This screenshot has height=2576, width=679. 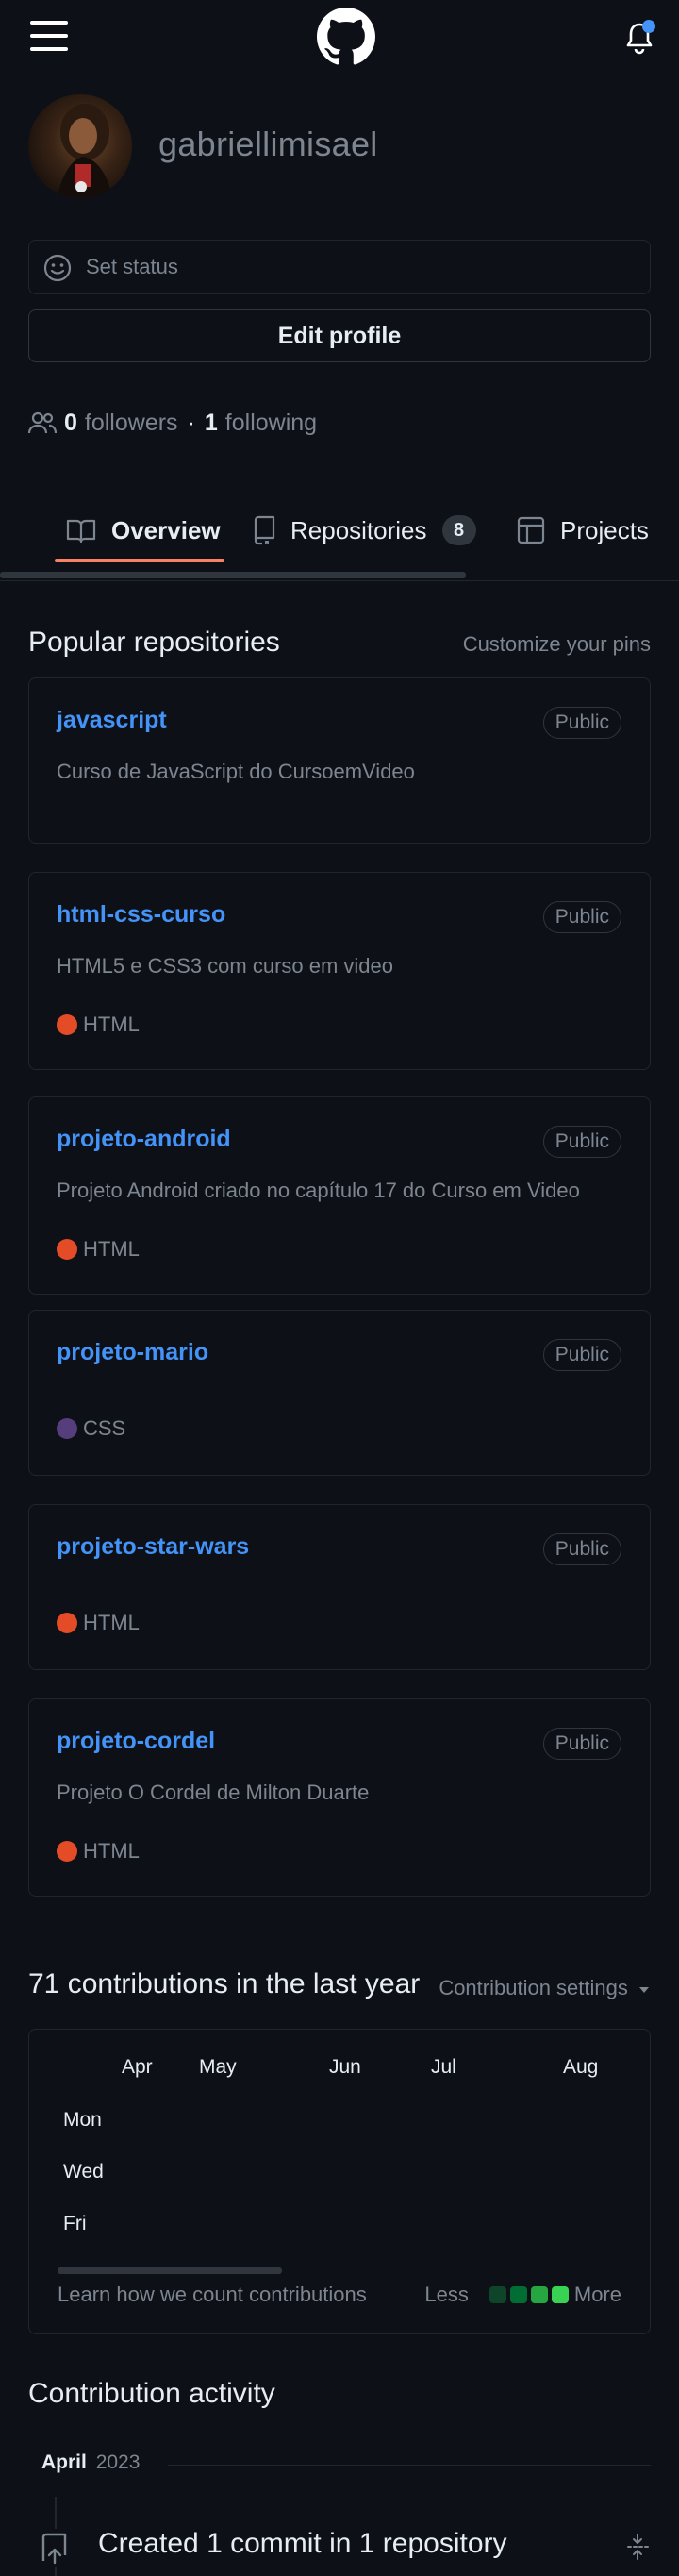 I want to click on repo-name-link: javascript, so click(x=112, y=720).